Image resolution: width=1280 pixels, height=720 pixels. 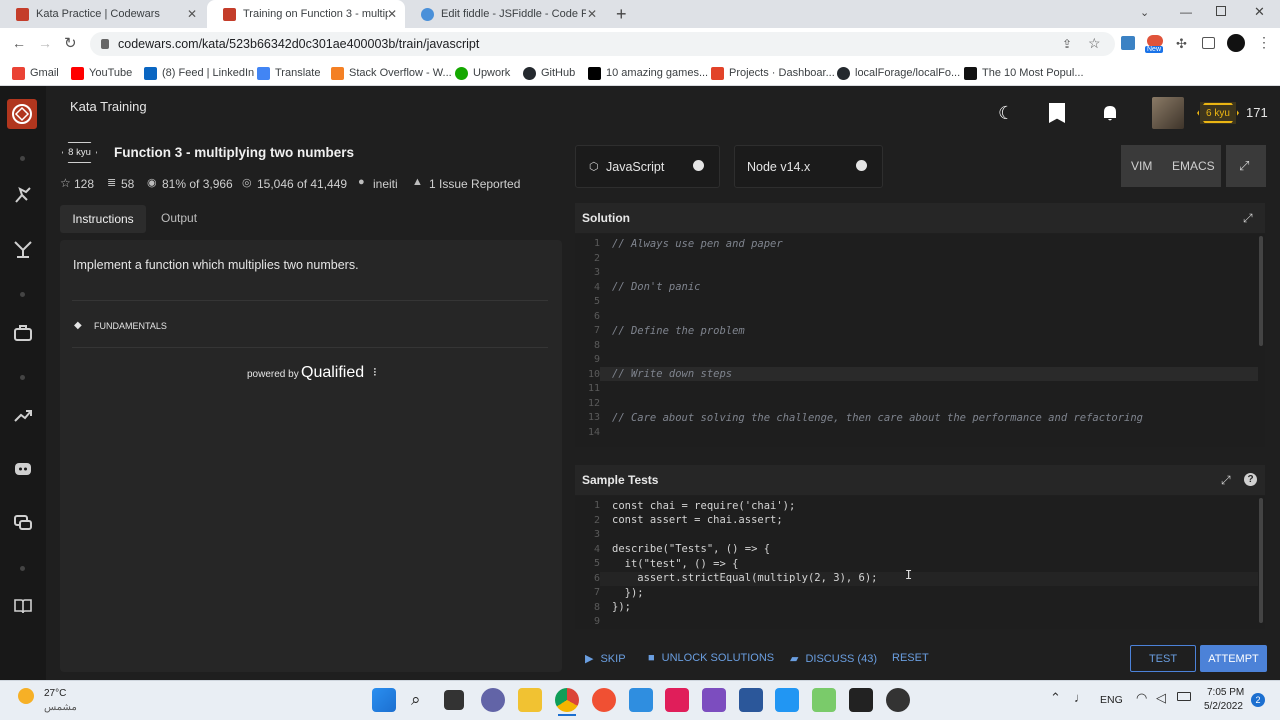 I want to click on bookmark-gmail: Gmail, so click(x=35, y=73).